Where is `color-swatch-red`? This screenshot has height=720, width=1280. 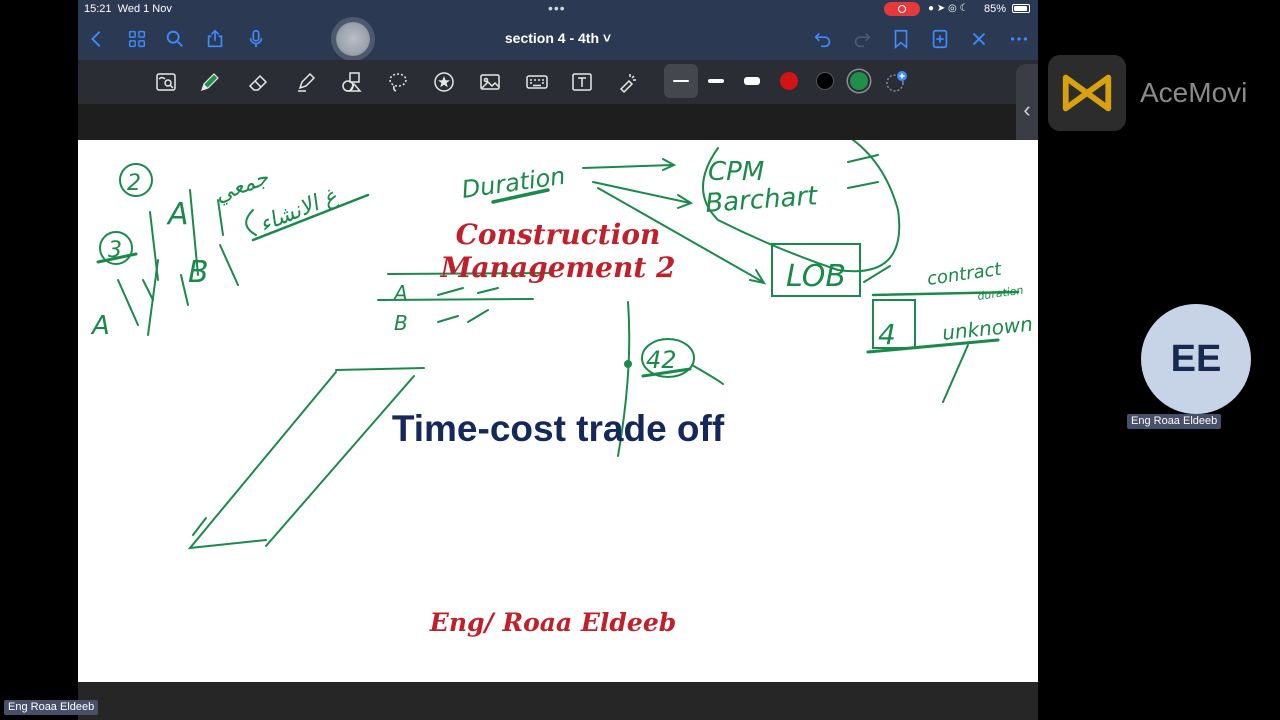 color-swatch-red is located at coordinates (789, 81).